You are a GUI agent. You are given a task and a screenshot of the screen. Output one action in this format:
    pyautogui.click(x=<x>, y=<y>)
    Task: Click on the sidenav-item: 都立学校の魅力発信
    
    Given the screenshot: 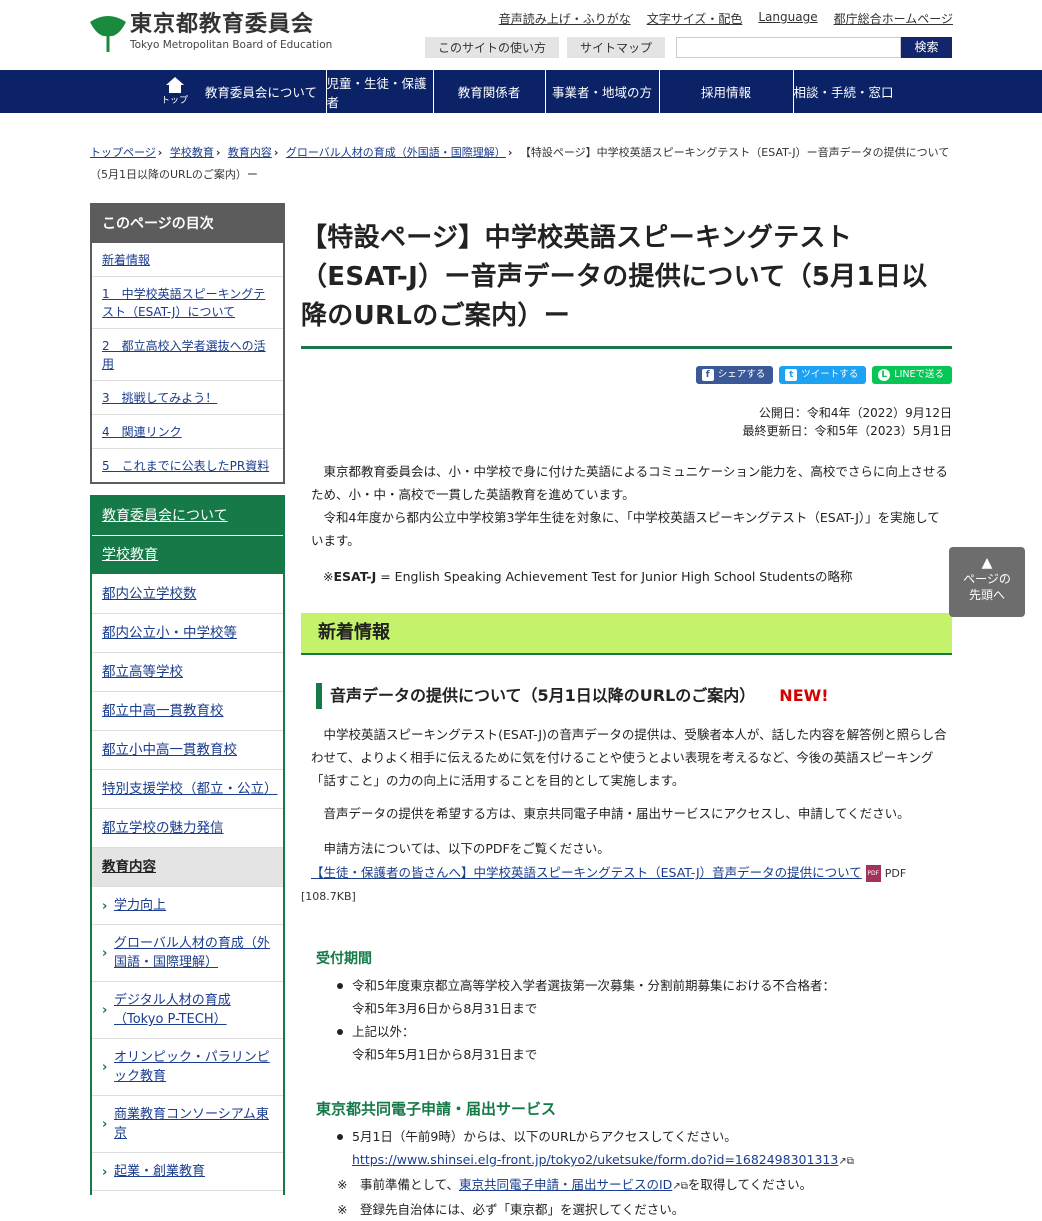 What is the action you would take?
    pyautogui.click(x=187, y=828)
    